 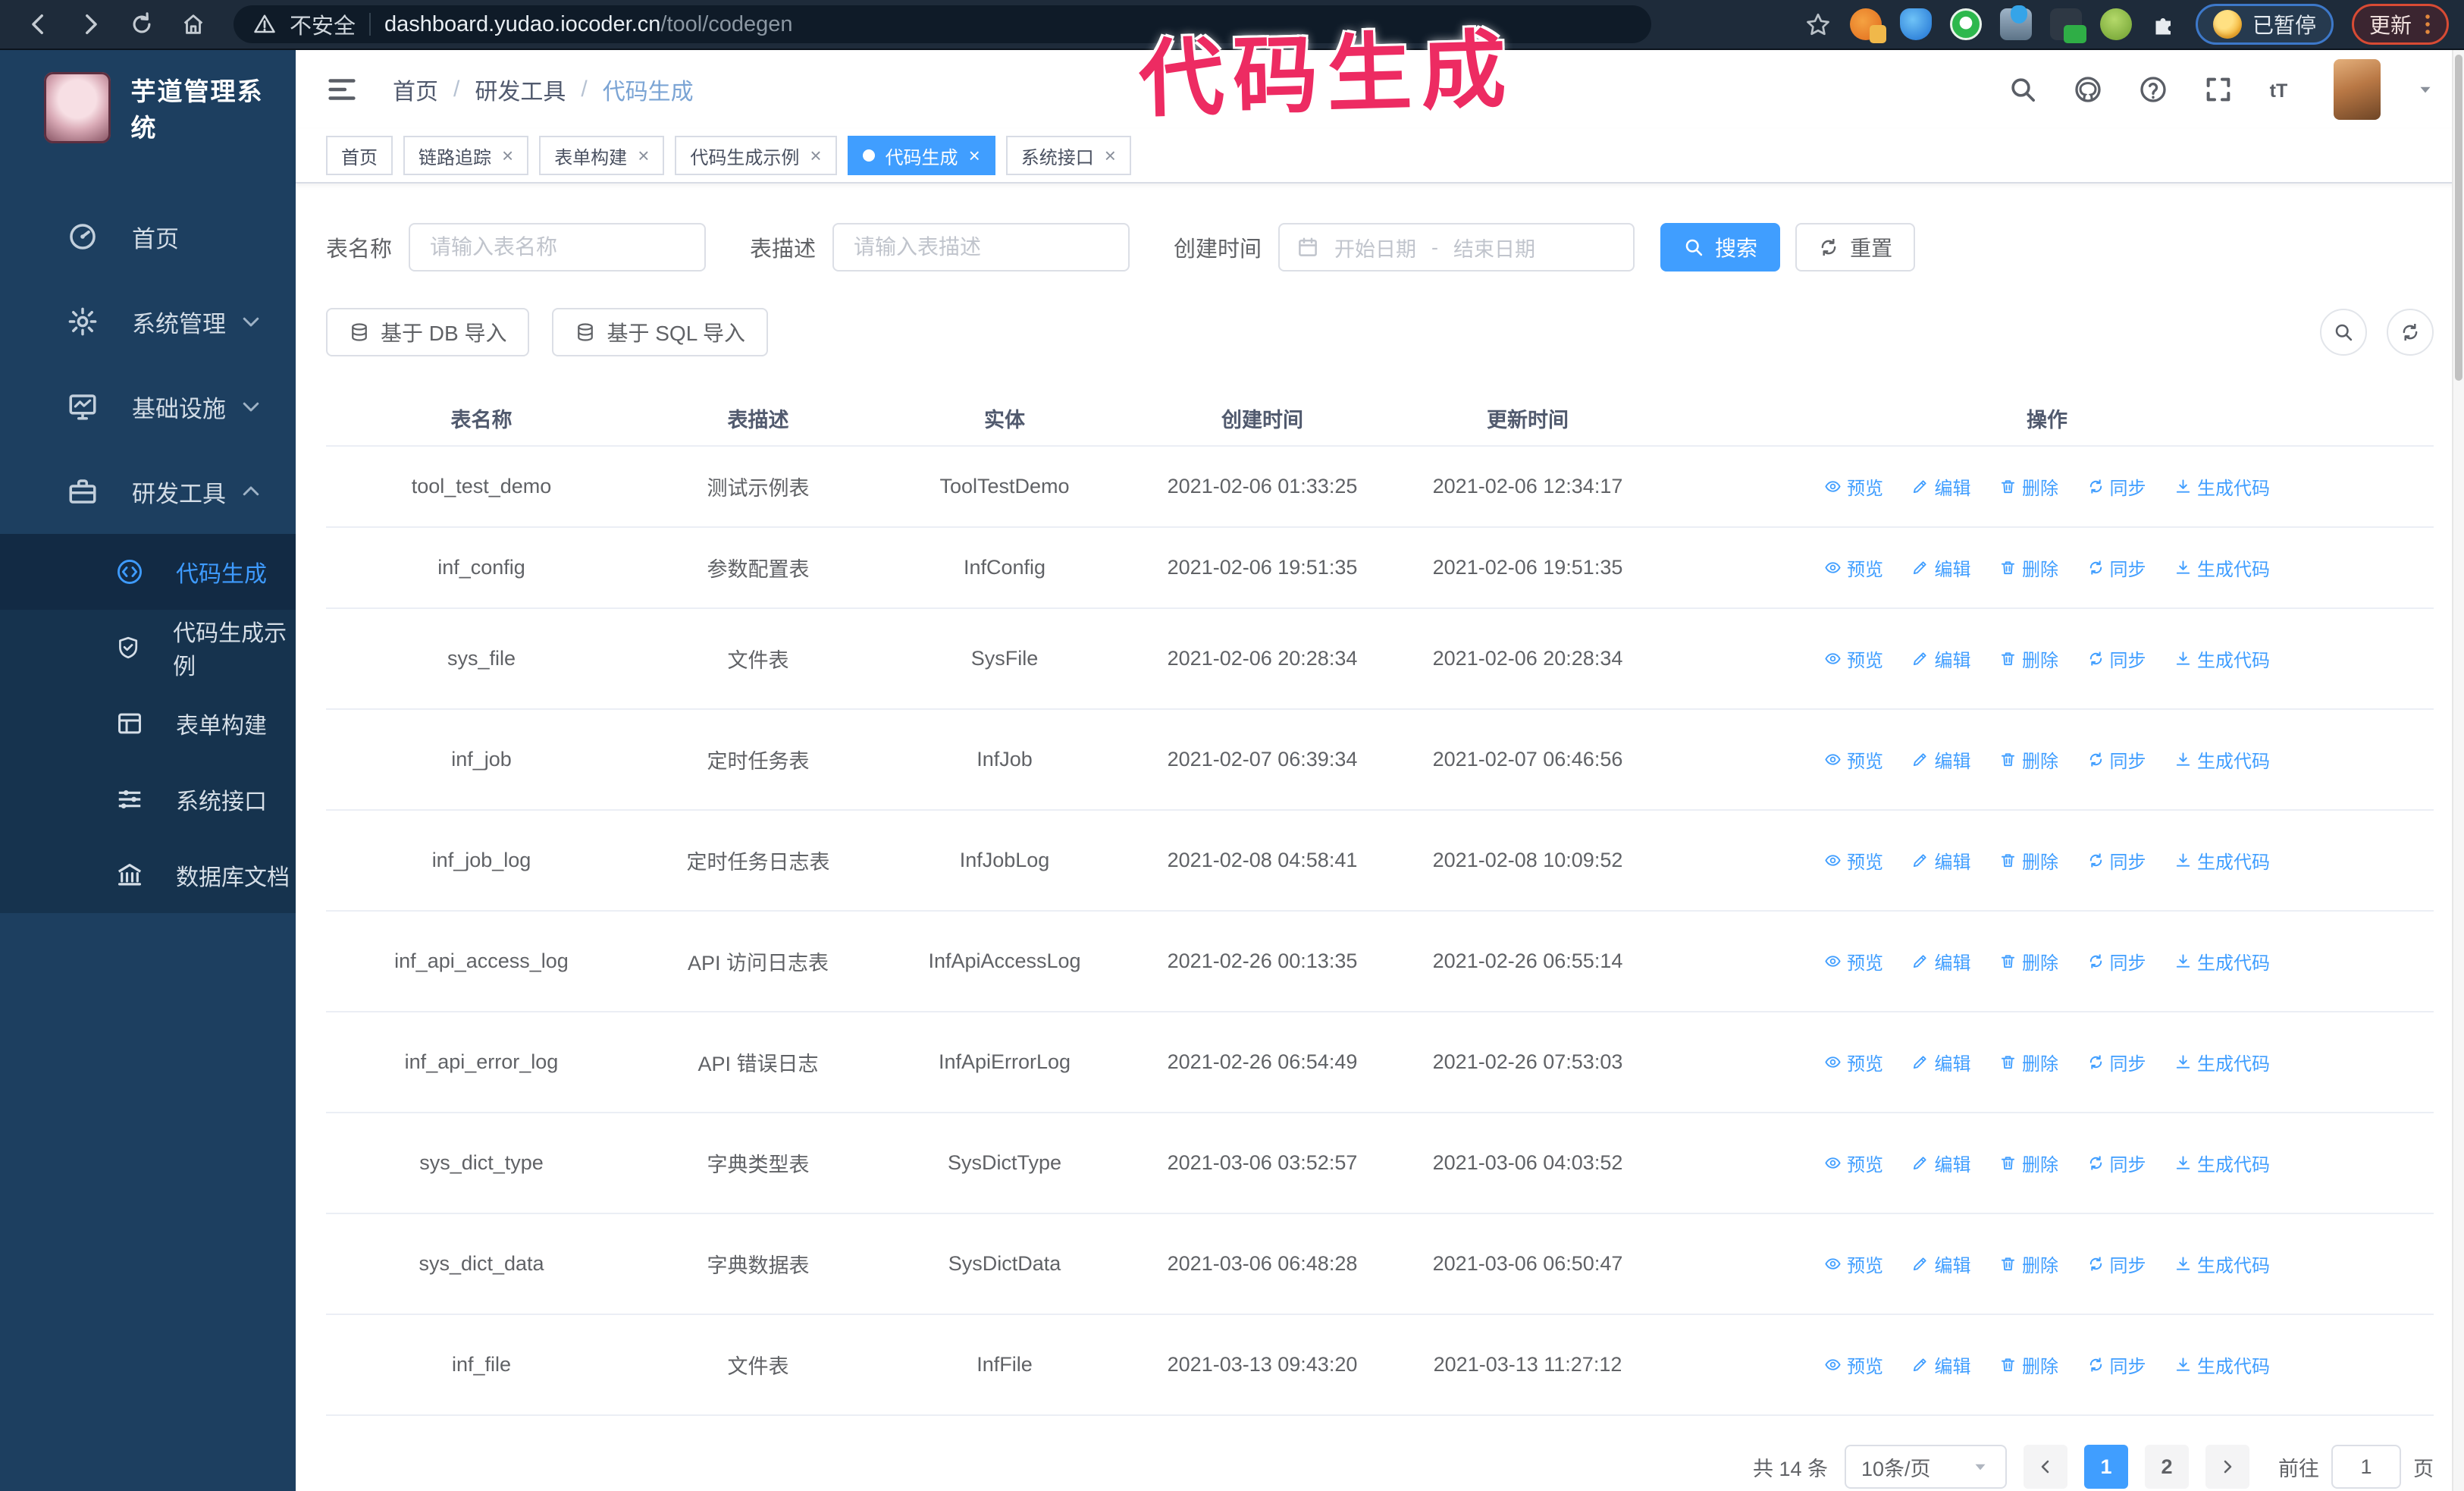 I want to click on window-scrollbar, so click(x=2458, y=770).